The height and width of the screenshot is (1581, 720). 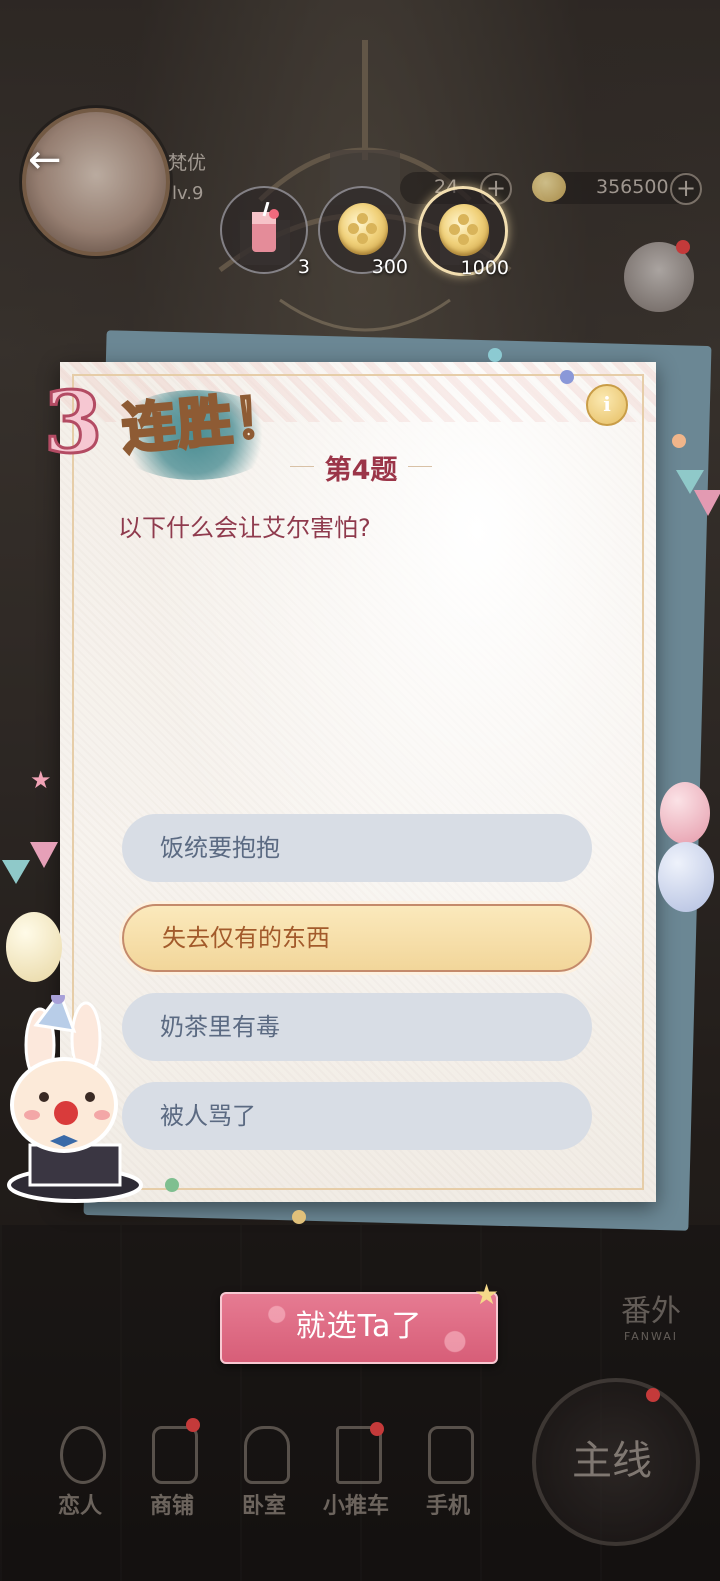 I want to click on reward-count: 3, so click(x=303, y=267).